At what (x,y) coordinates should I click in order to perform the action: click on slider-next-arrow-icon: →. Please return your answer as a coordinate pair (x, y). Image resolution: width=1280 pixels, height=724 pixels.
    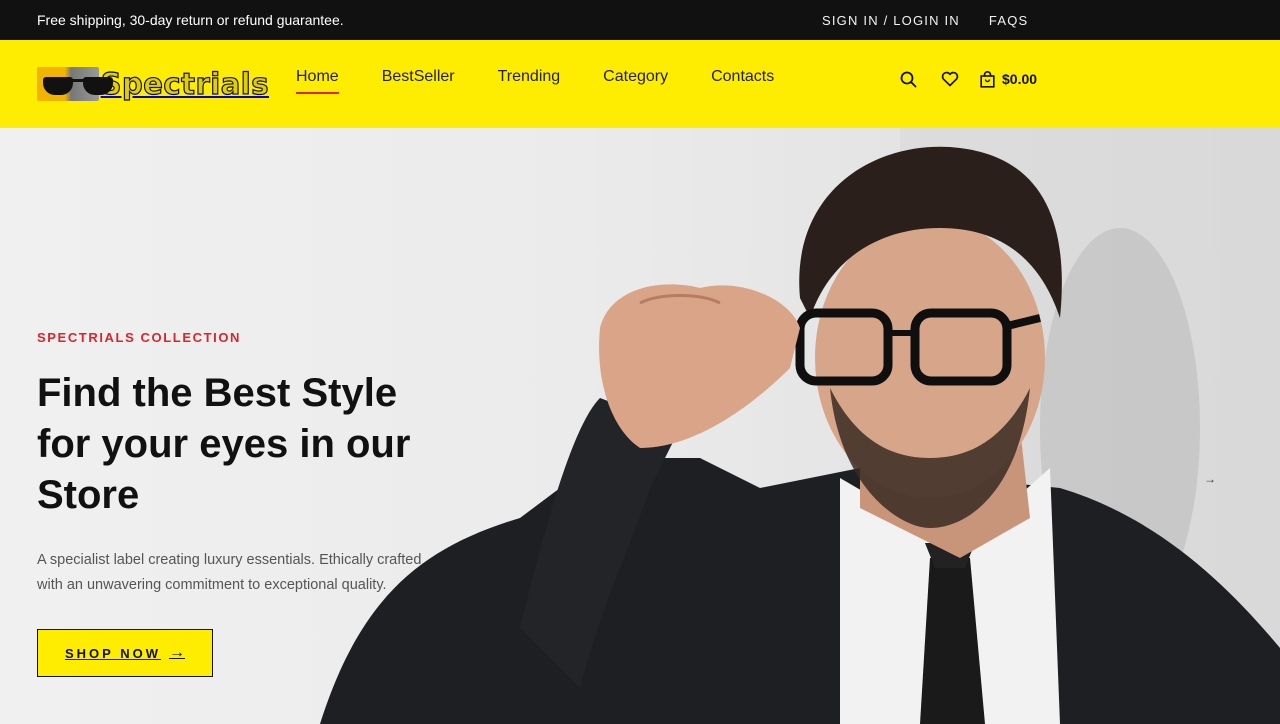
    Looking at the image, I should click on (1210, 479).